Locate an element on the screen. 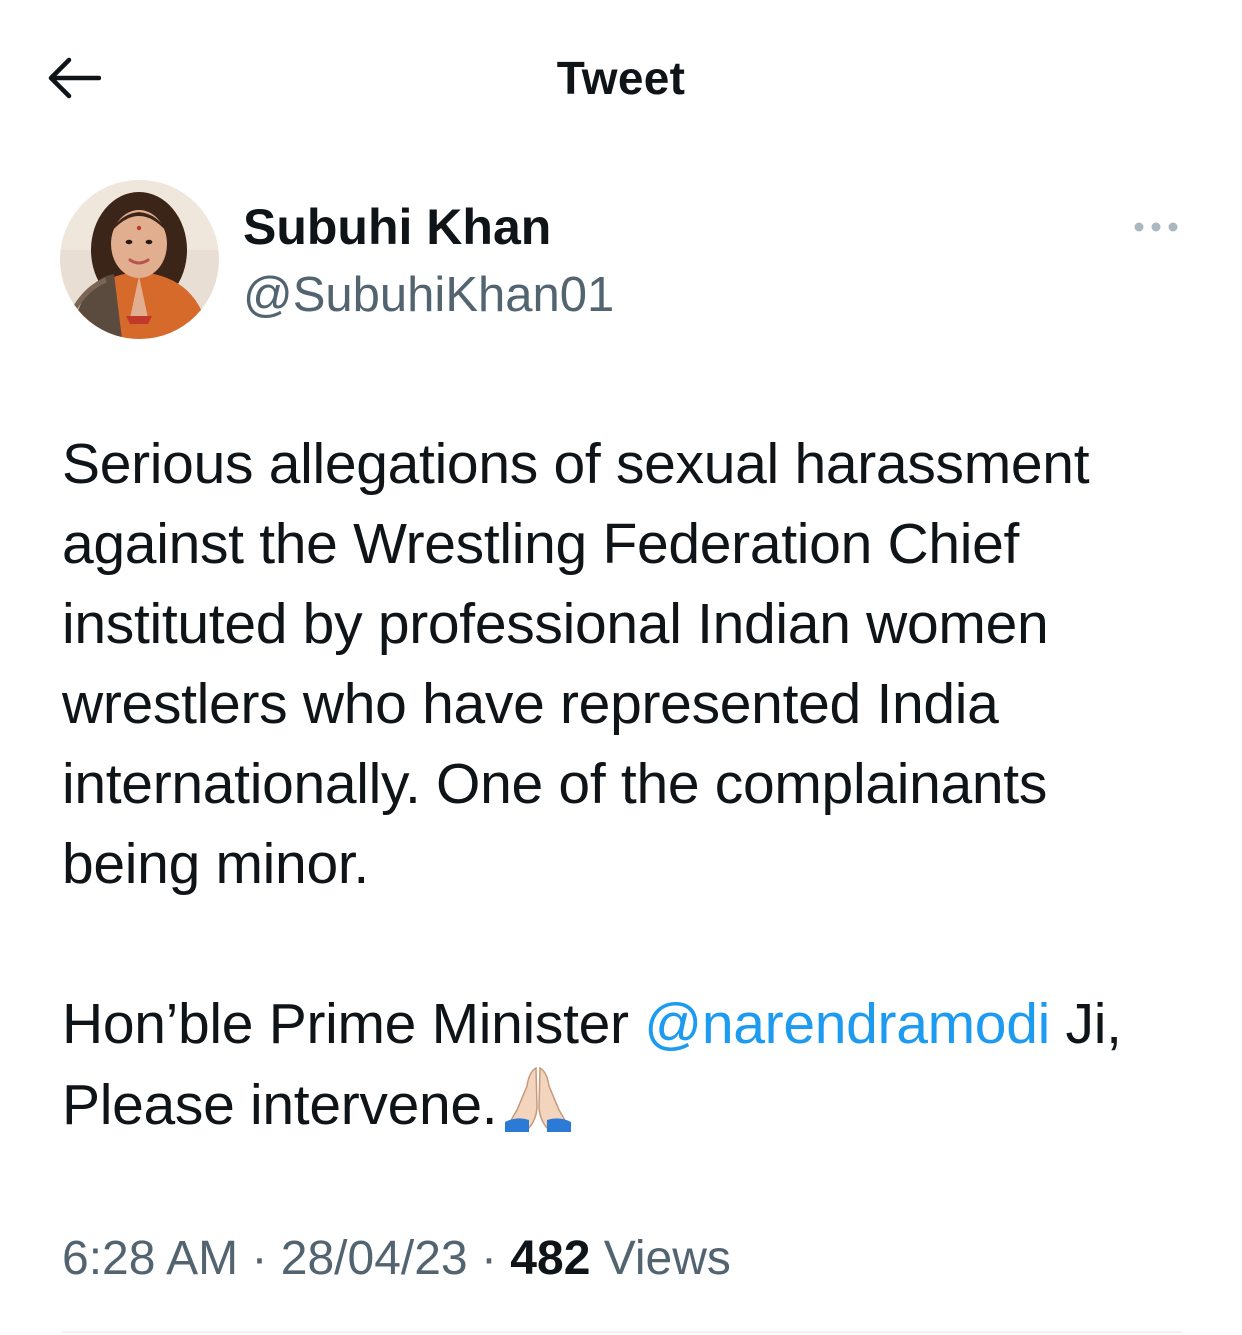 This screenshot has width=1242, height=1335. page-title: Tweet is located at coordinates (621, 78).